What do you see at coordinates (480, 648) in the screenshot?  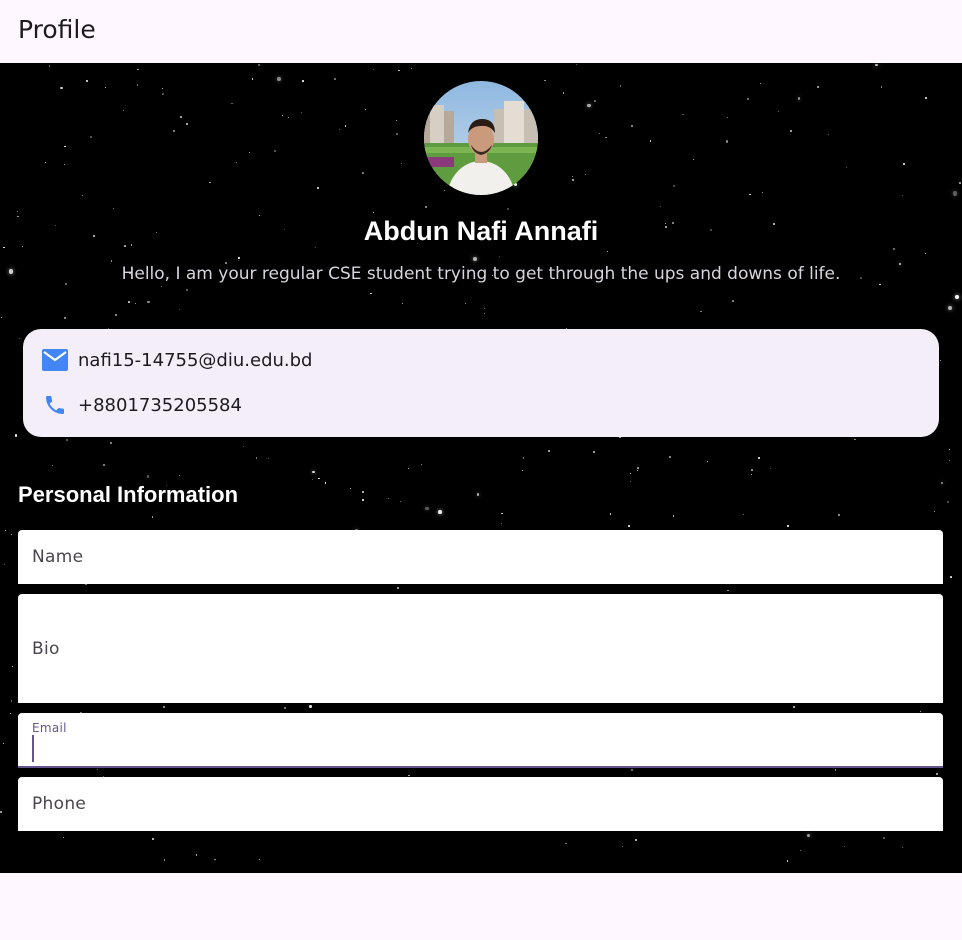 I see `bio-field: Bio` at bounding box center [480, 648].